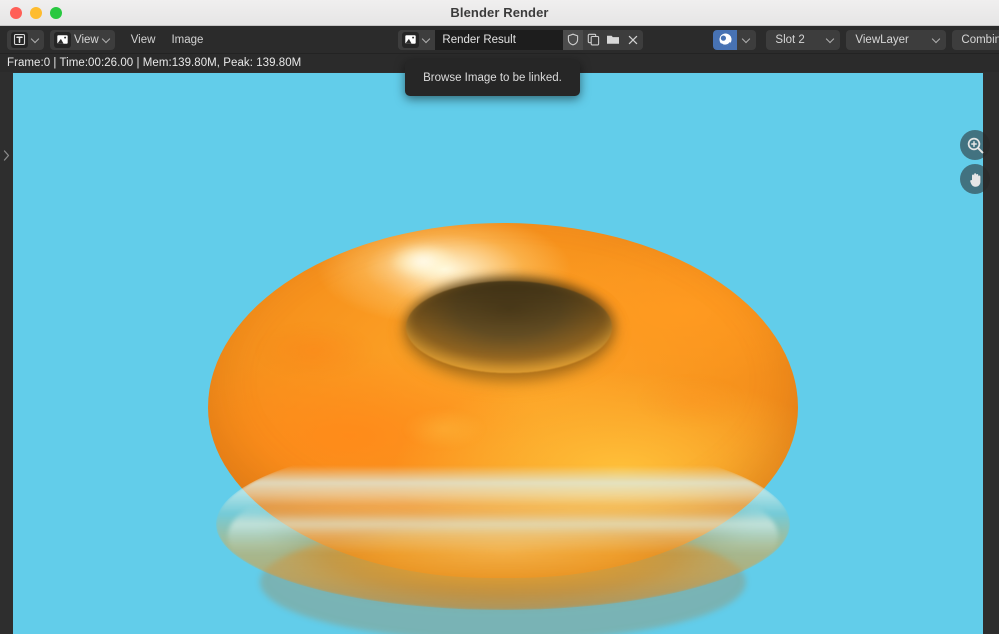 The width and height of the screenshot is (999, 634). I want to click on new-image-copy-icon, so click(593, 39).